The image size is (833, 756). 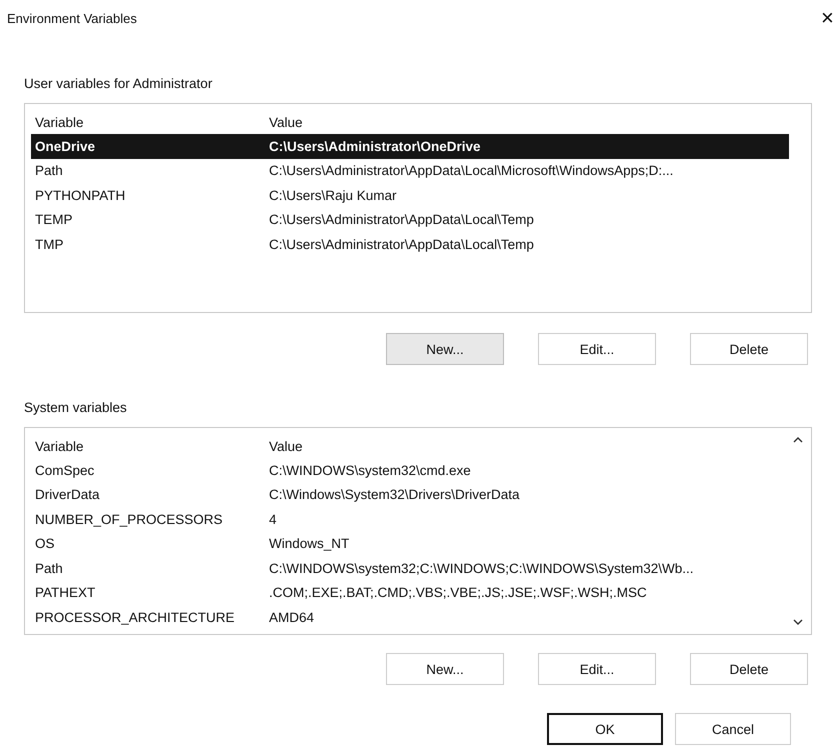 I want to click on list-row: DriverData C:\Windows\System32\Drivers\DriverData, so click(x=410, y=494).